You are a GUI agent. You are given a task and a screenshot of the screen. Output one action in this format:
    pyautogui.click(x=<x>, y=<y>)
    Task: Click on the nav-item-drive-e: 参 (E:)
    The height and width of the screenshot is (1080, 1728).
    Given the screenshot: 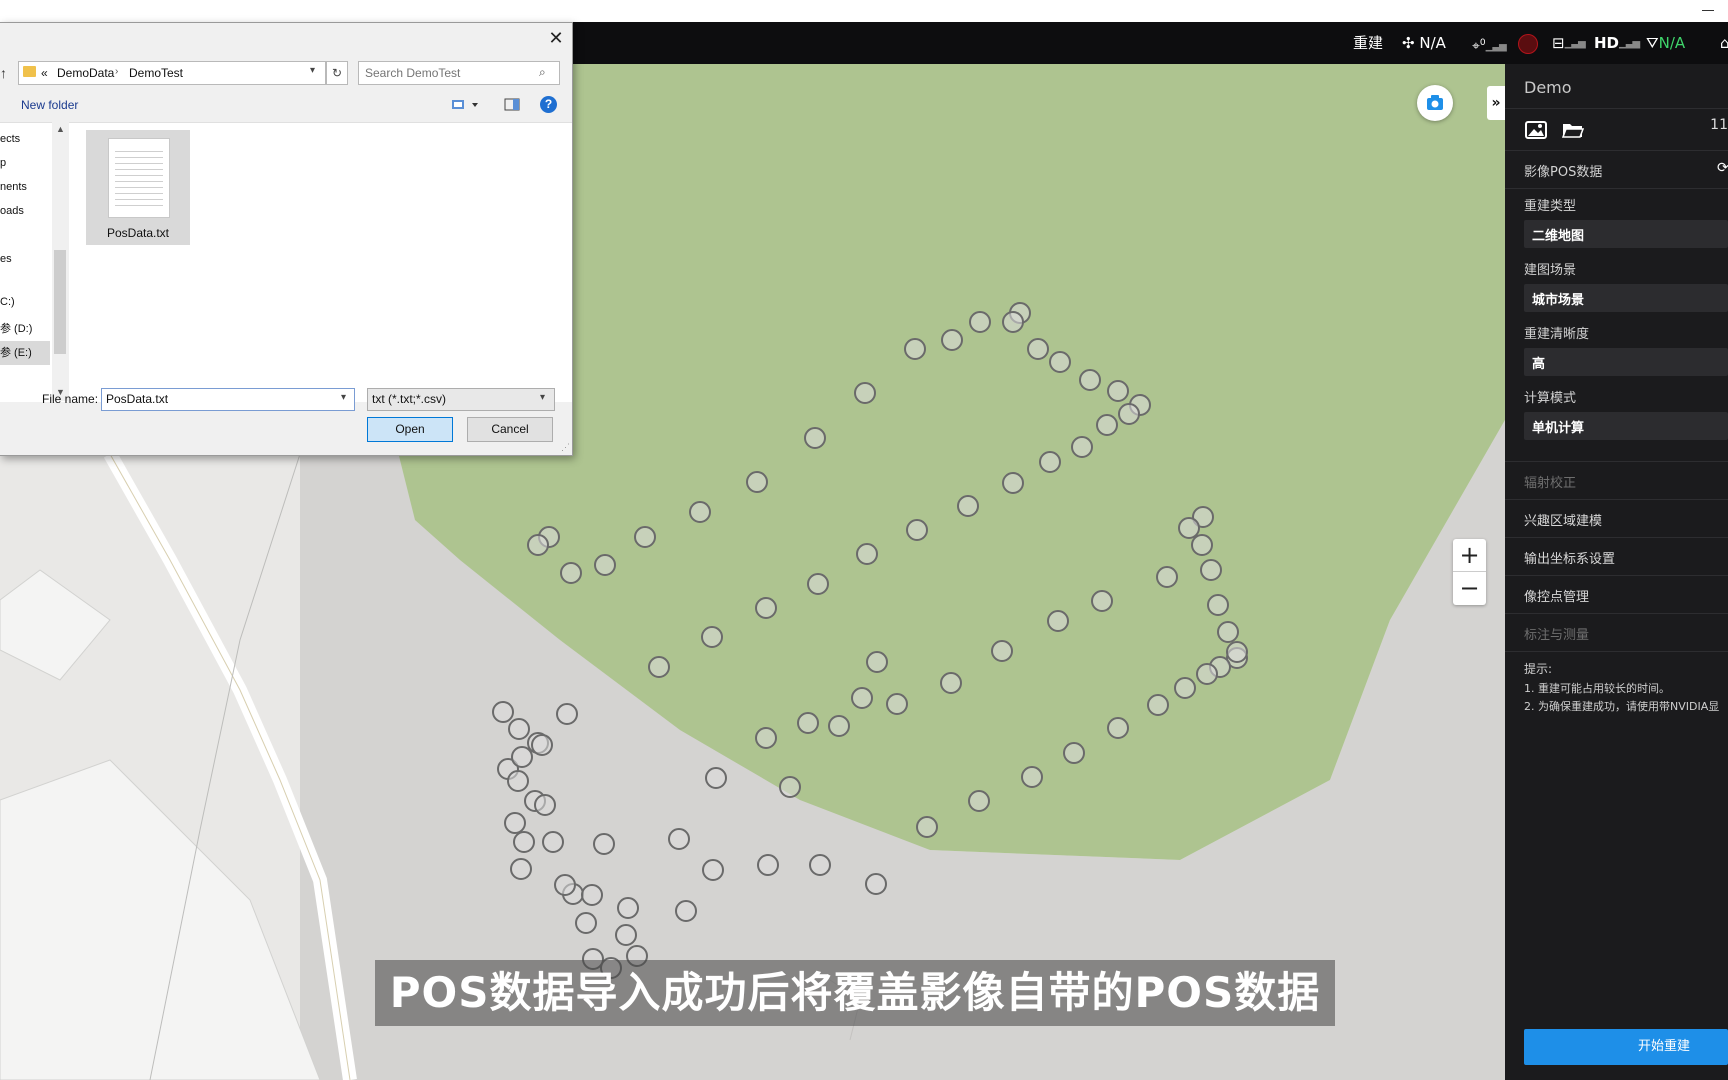 What is the action you would take?
    pyautogui.click(x=25, y=353)
    